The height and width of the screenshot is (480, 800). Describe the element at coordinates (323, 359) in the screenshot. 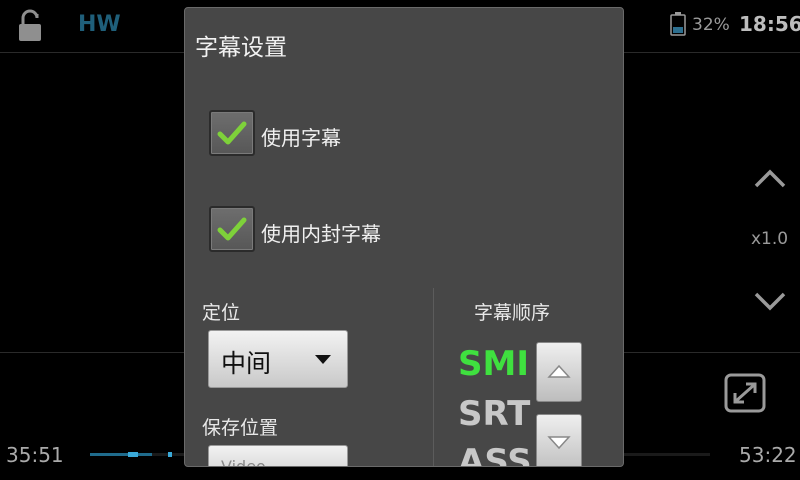

I see `dropdown-arrow-icon` at that location.